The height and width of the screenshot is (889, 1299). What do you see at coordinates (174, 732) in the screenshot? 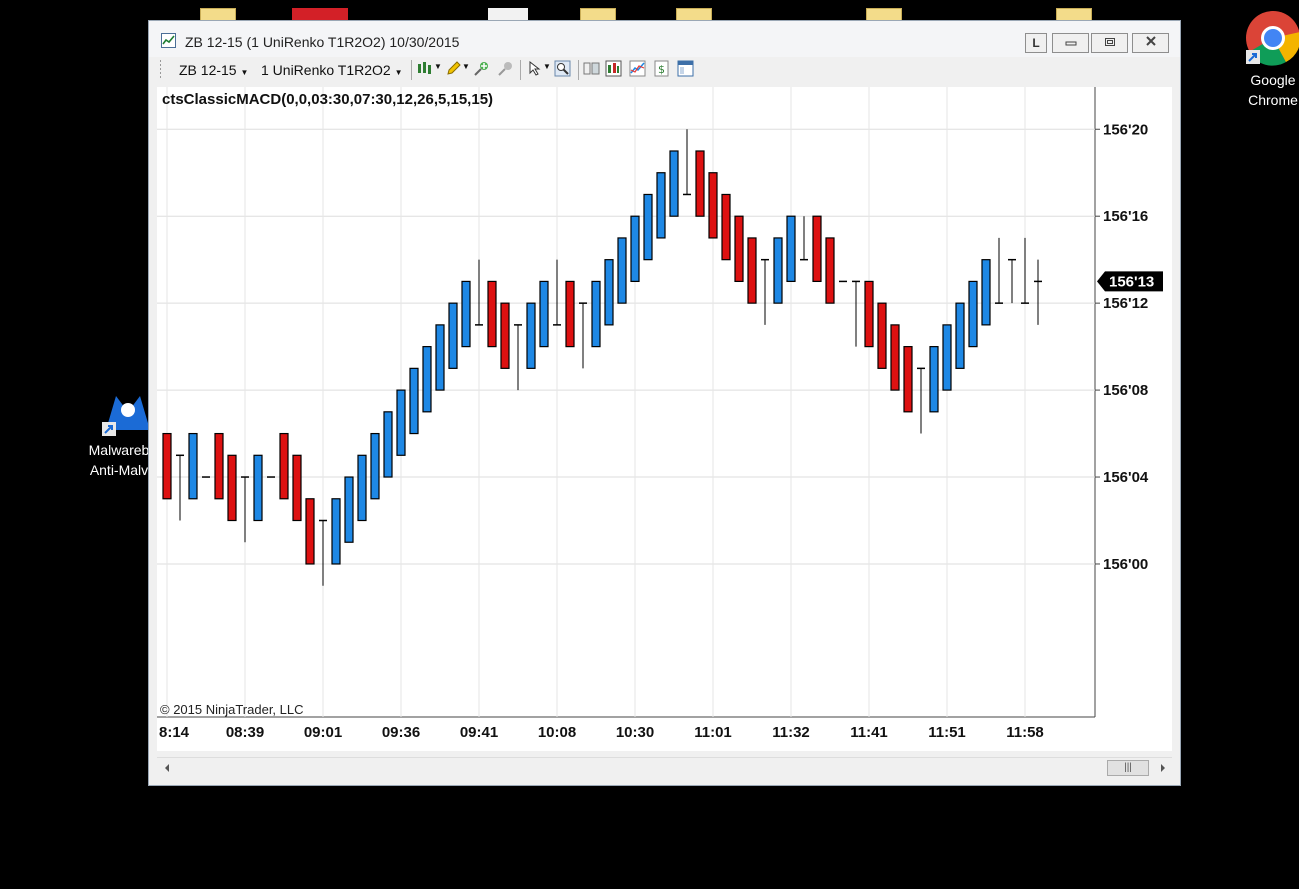
I see `time-axis-label: 8:14` at bounding box center [174, 732].